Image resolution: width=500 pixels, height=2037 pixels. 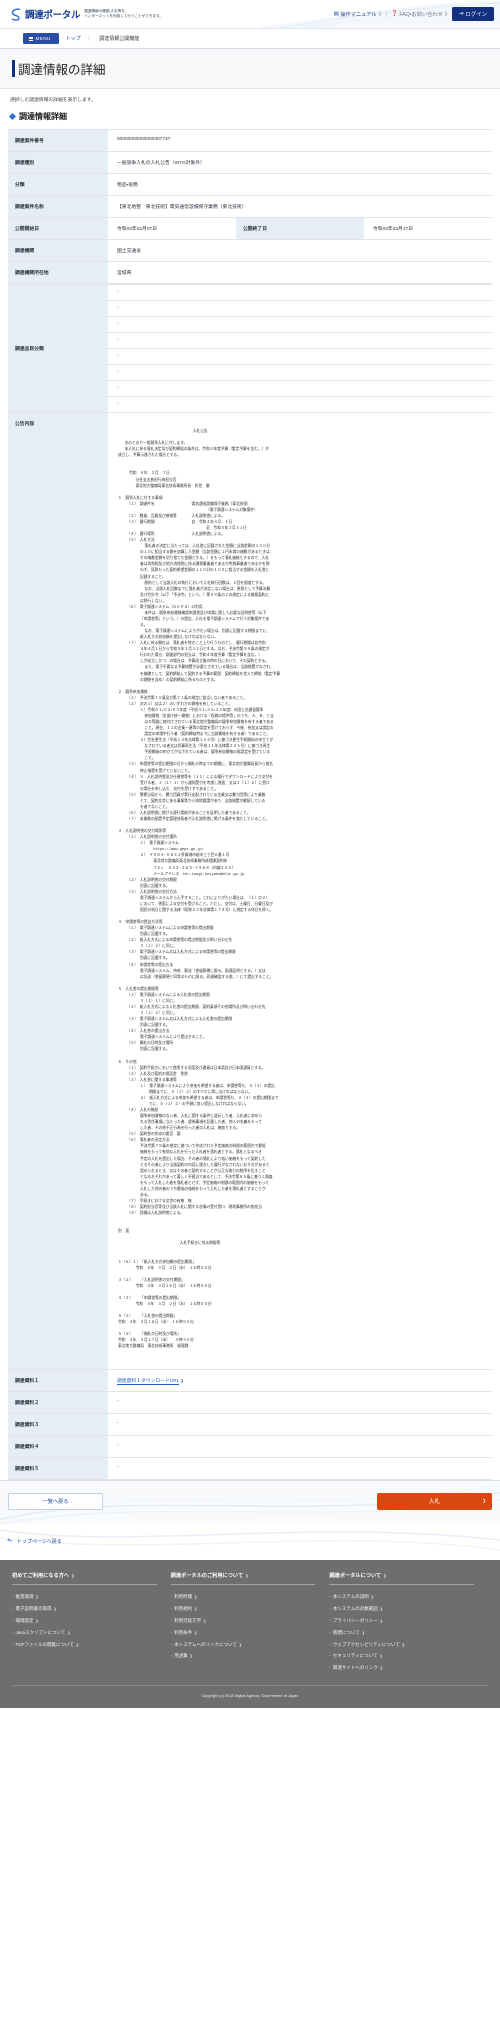 What do you see at coordinates (243, 1633) in the screenshot?
I see `footer-link-item: - 利用条件 ❯` at bounding box center [243, 1633].